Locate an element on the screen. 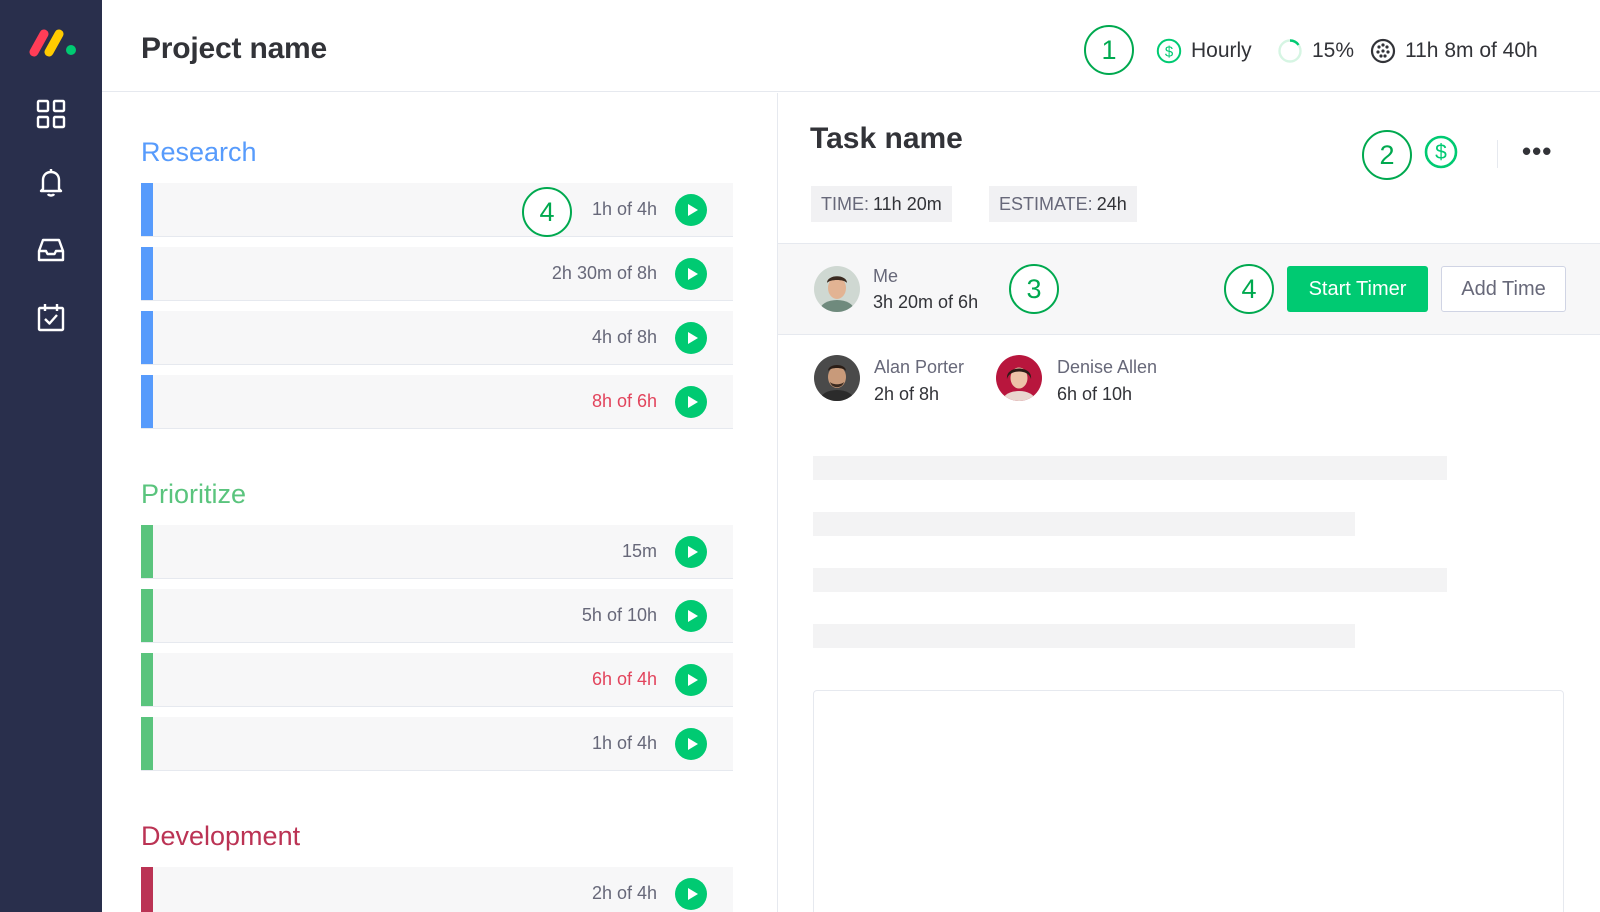  task-row: 8h of 6h is located at coordinates (437, 402).